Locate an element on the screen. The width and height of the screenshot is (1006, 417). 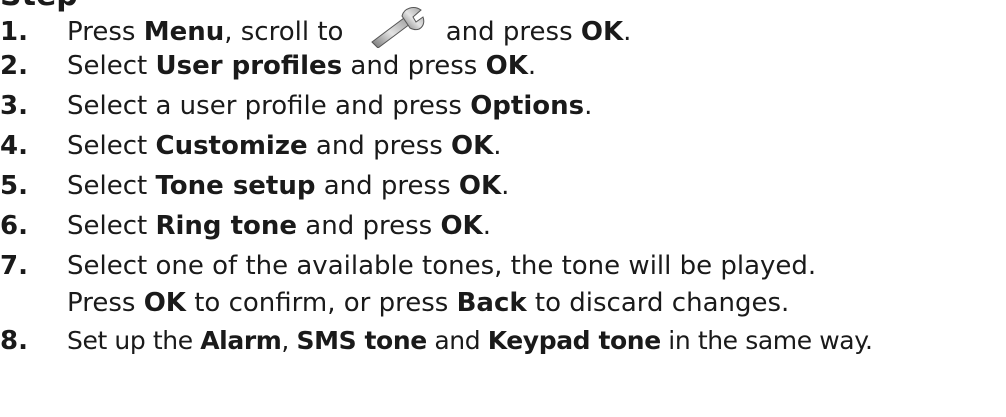
step-number: 7. is located at coordinates (14, 266).